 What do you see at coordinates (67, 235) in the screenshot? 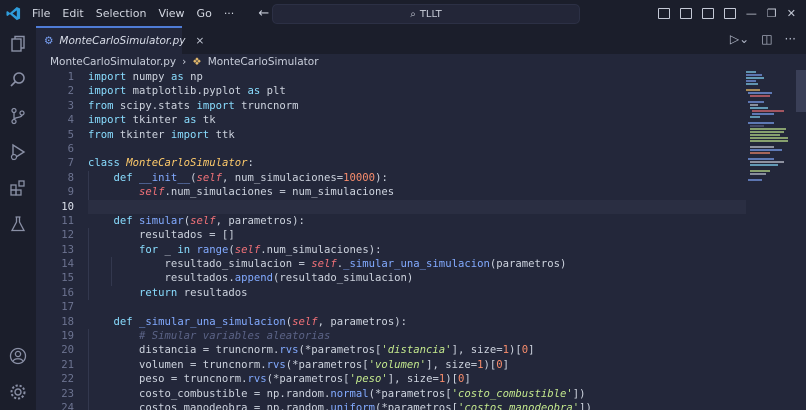
I see `line-number: 12` at bounding box center [67, 235].